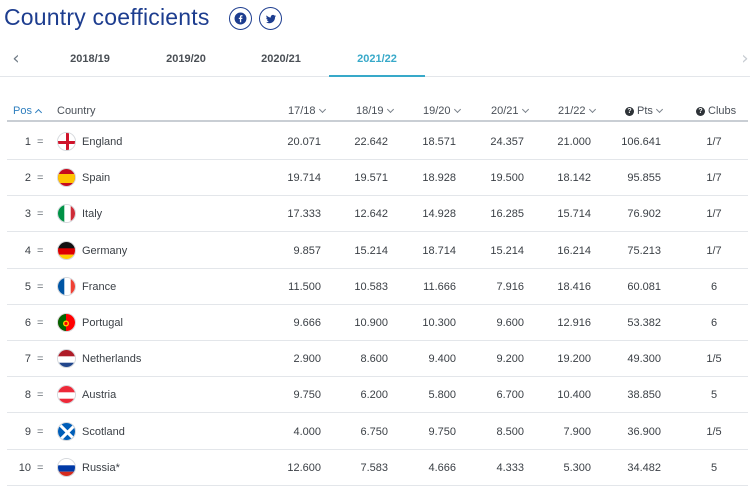 This screenshot has height=488, width=750. I want to click on row-s1819: 10.900, so click(371, 323).